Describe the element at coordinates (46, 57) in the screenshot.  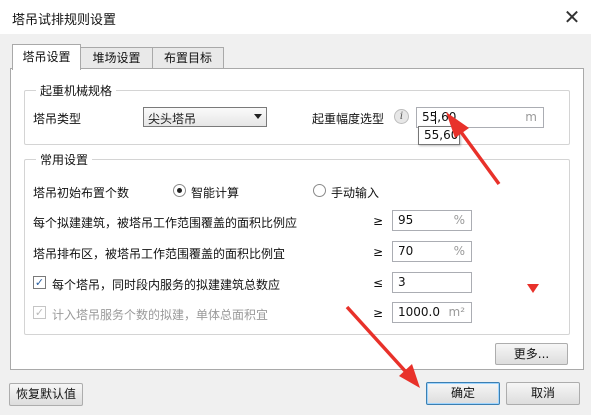
I see `tab-tower-crane-settings: 塔吊设置` at that location.